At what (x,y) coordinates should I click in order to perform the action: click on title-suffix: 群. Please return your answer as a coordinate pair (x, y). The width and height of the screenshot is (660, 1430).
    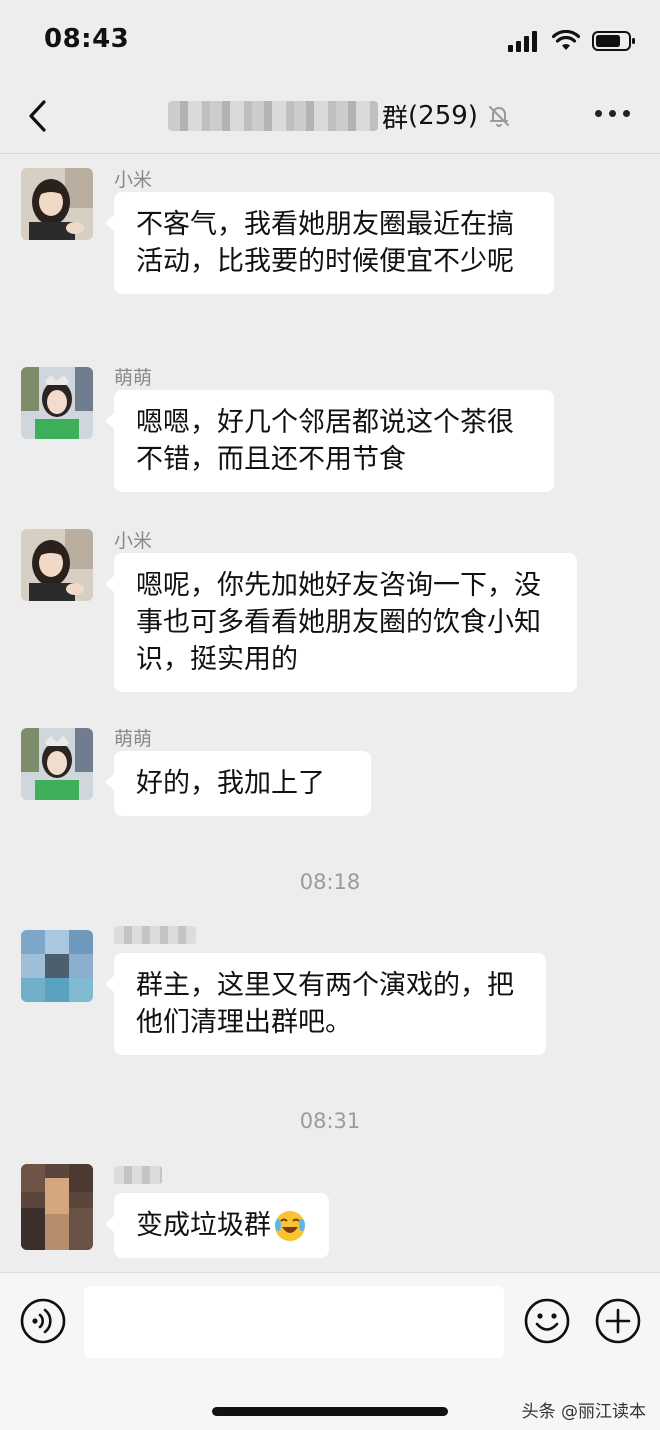
    Looking at the image, I should click on (395, 118).